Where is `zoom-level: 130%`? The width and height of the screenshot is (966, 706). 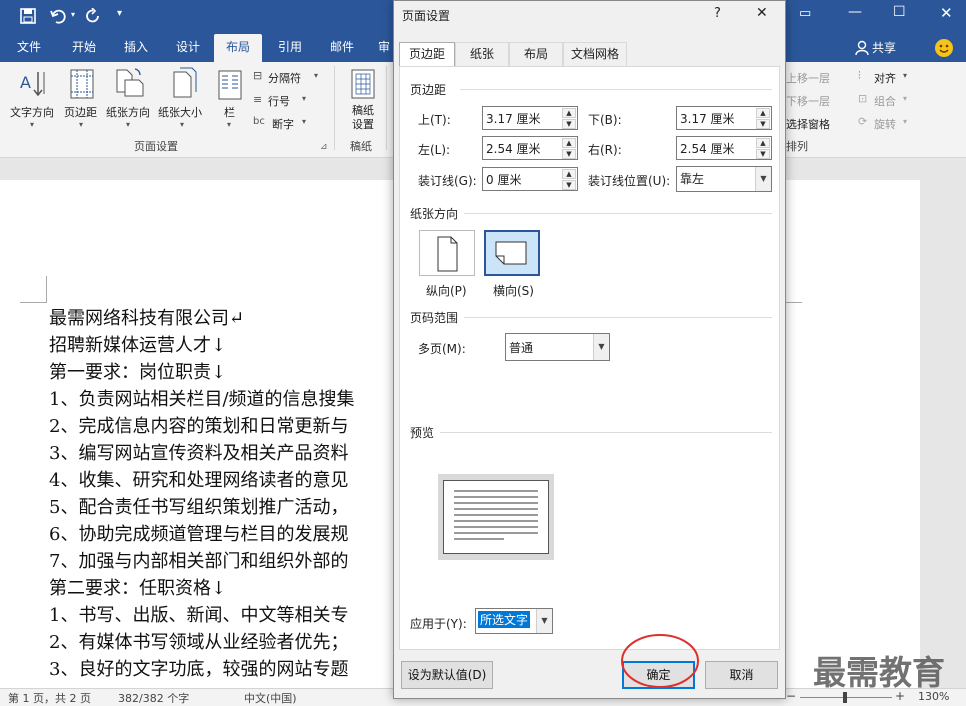
zoom-level: 130% is located at coordinates (933, 696).